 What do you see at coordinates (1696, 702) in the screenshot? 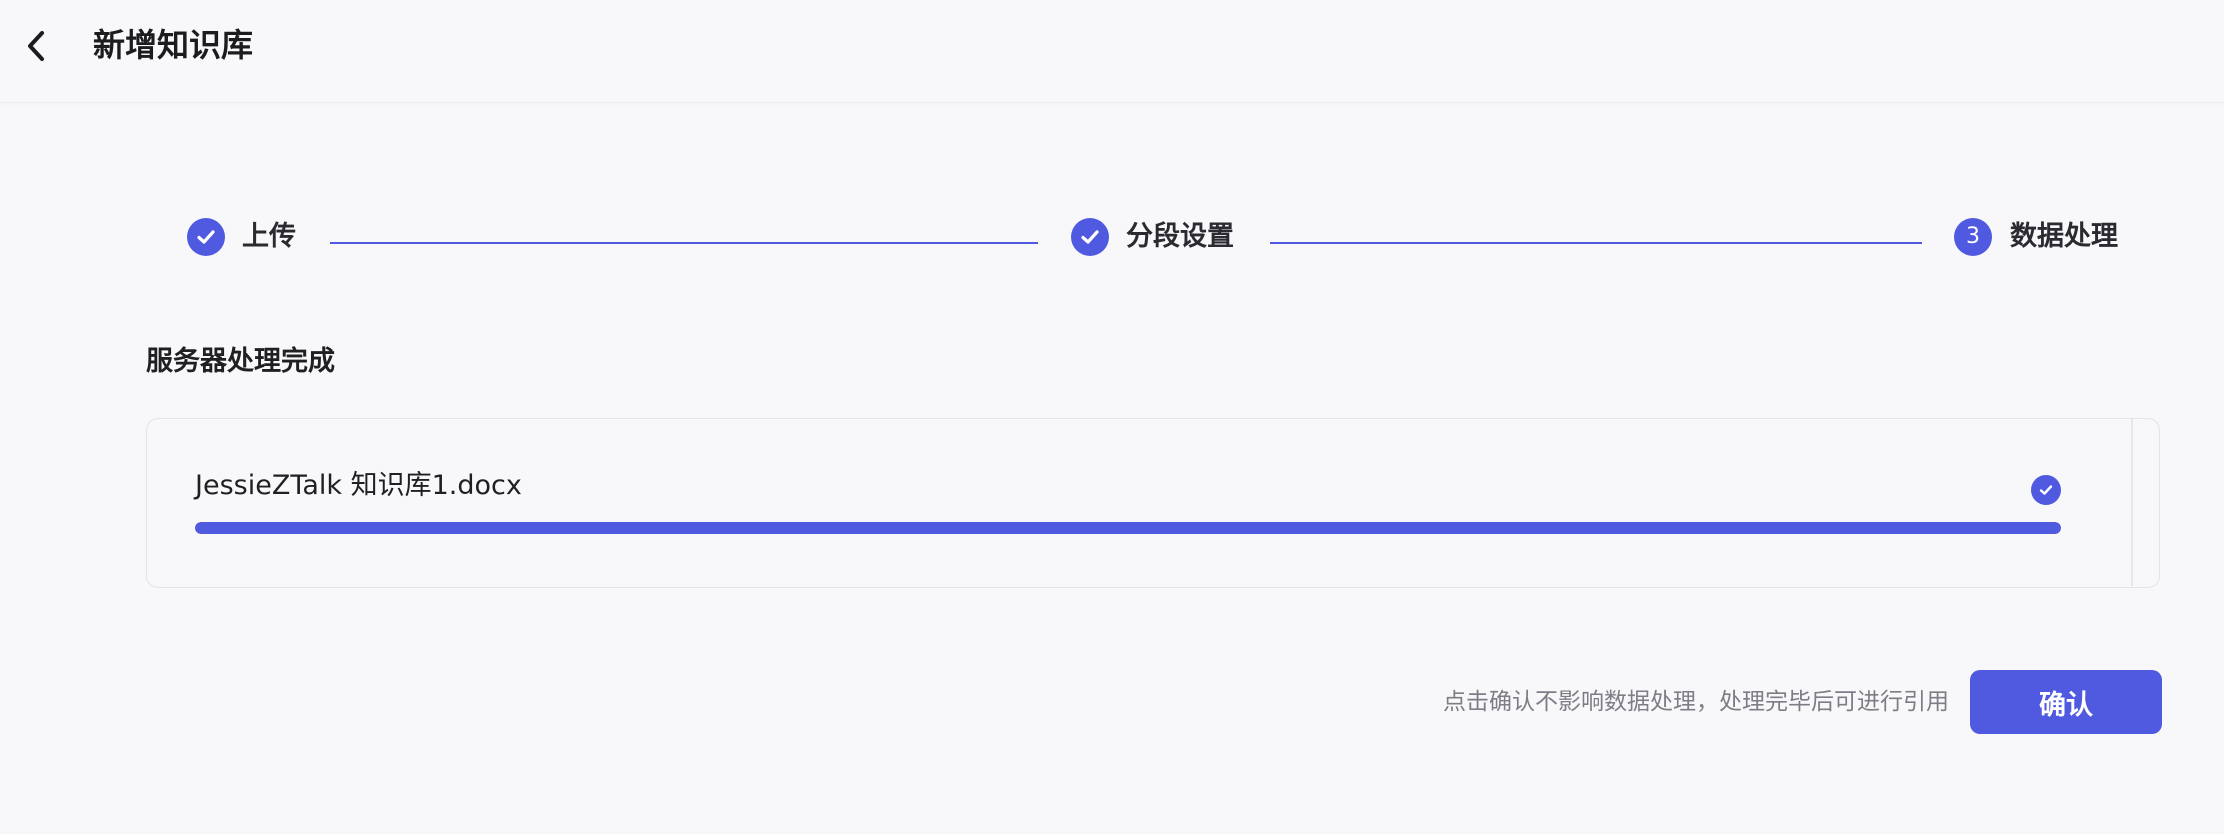
I see `confirm-hint: 点击确认不影响数据处理，处理完毕后可进行引用` at bounding box center [1696, 702].